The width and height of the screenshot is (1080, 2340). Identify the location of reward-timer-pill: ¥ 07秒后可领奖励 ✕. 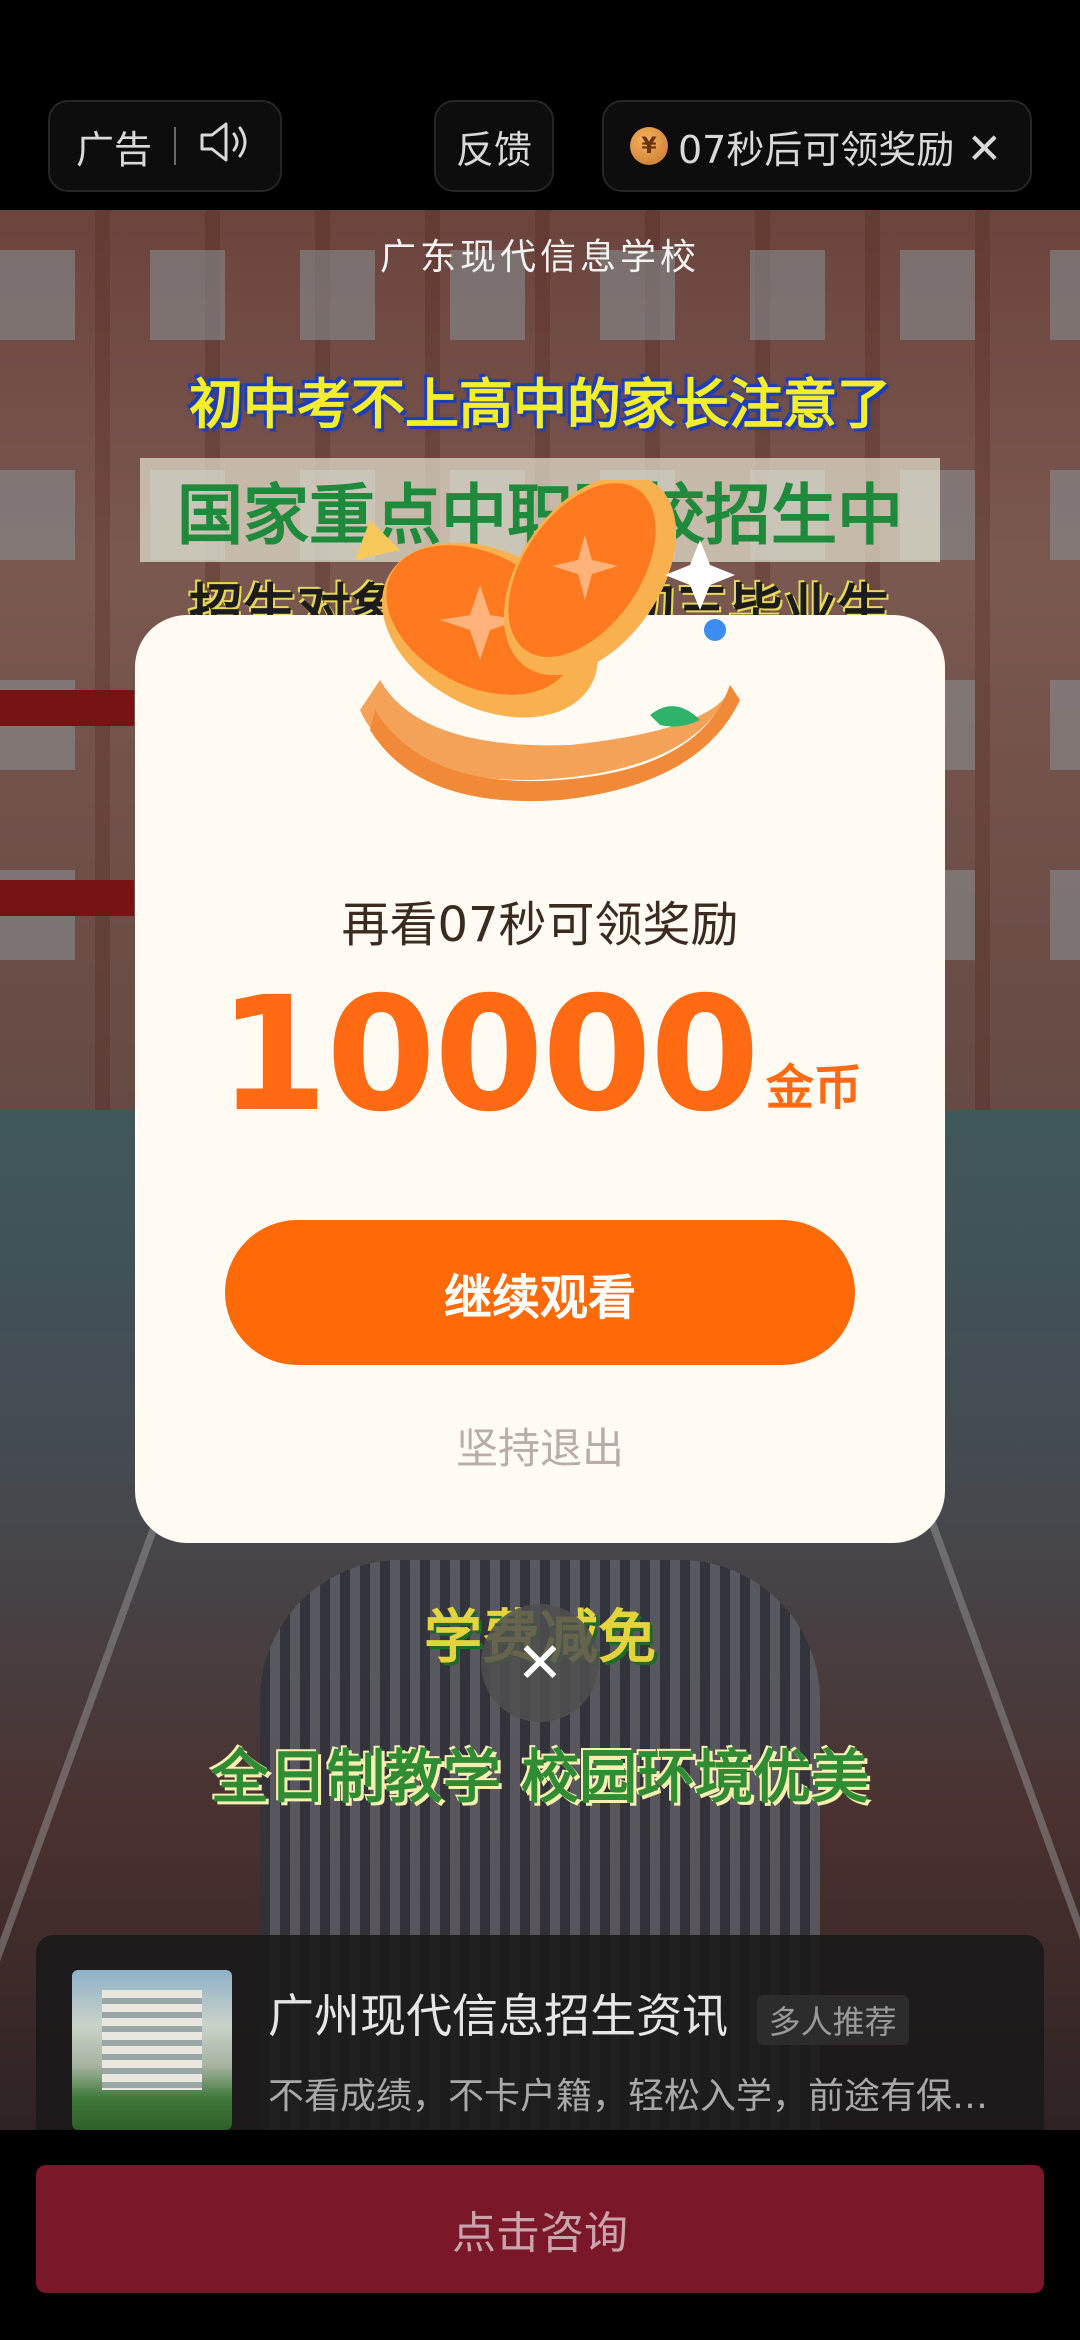
(817, 146).